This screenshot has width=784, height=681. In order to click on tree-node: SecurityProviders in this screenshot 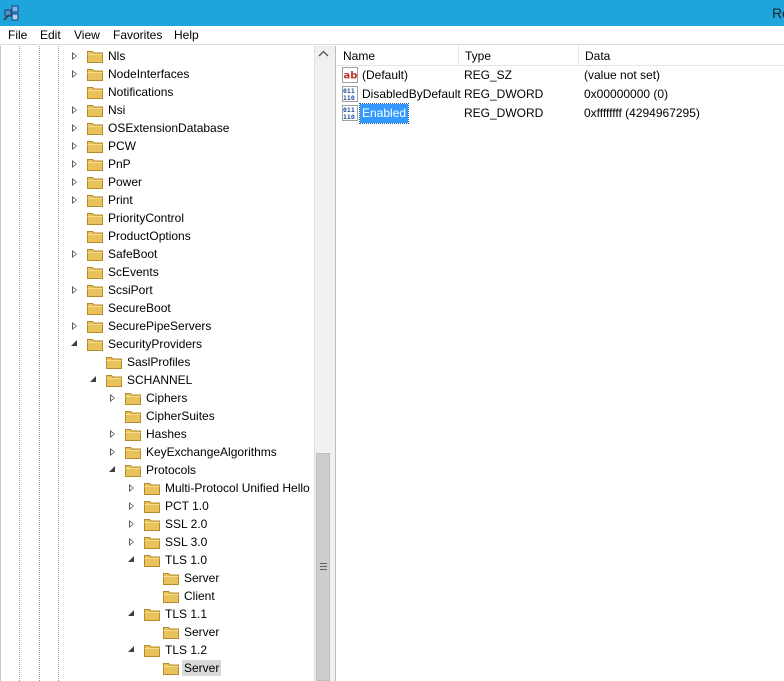, I will do `click(192, 344)`.